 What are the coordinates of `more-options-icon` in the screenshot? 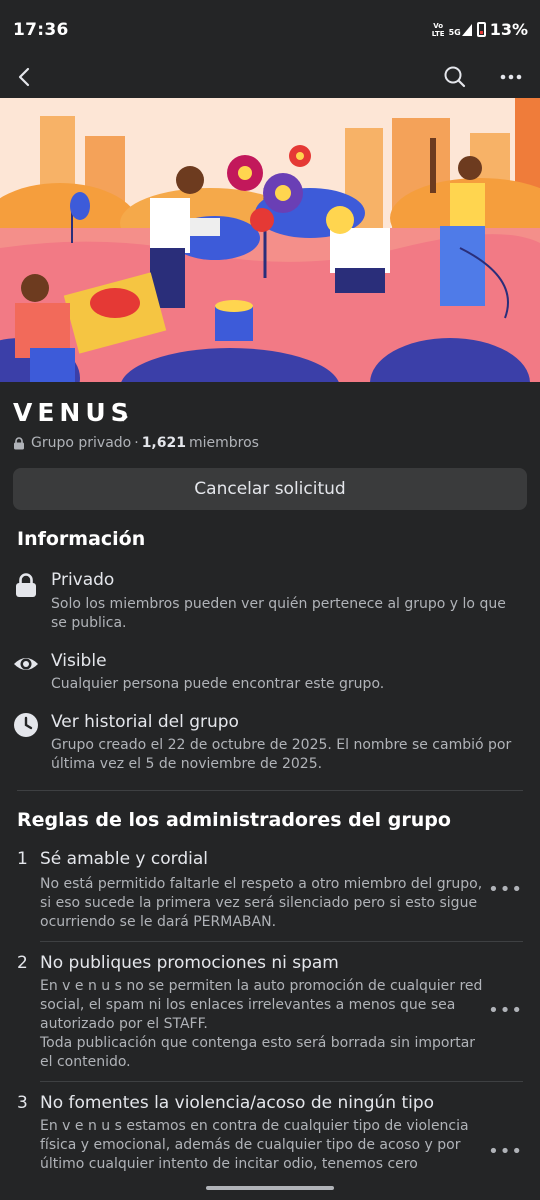 It's located at (511, 77).